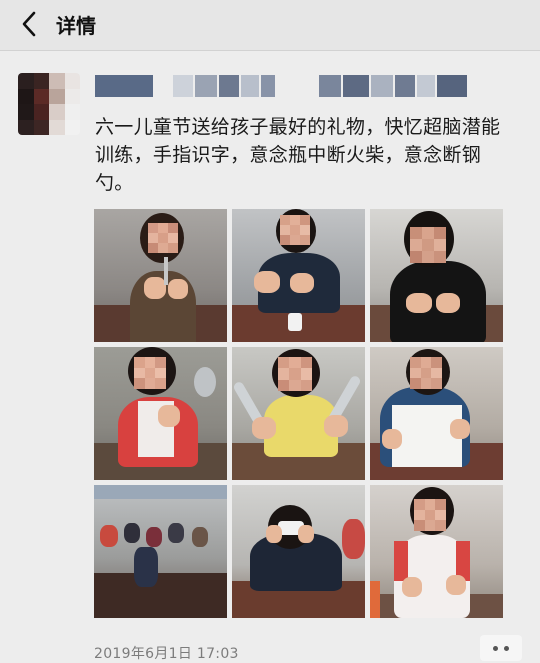  What do you see at coordinates (270, 25) in the screenshot?
I see `top-bar: 详情` at bounding box center [270, 25].